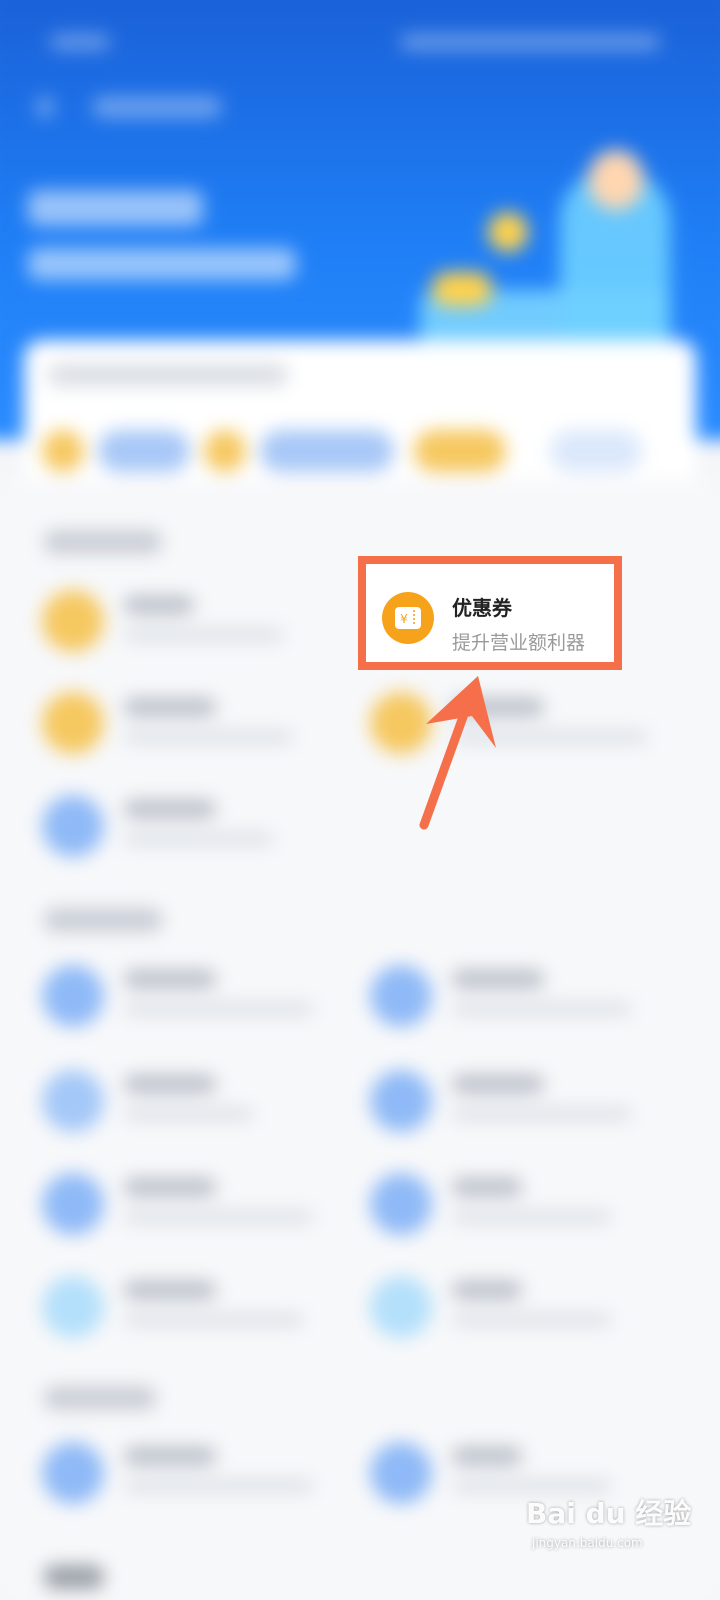 Image resolution: width=720 pixels, height=1600 pixels. I want to click on banner-illustration-head, so click(616, 180).